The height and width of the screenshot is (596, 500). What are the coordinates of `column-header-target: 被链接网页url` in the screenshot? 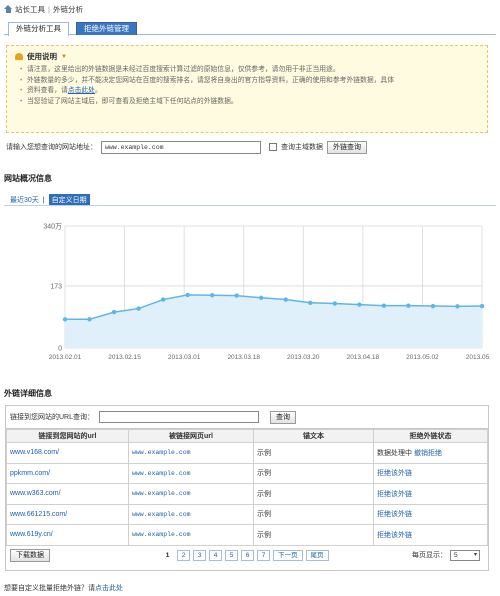 It's located at (191, 436).